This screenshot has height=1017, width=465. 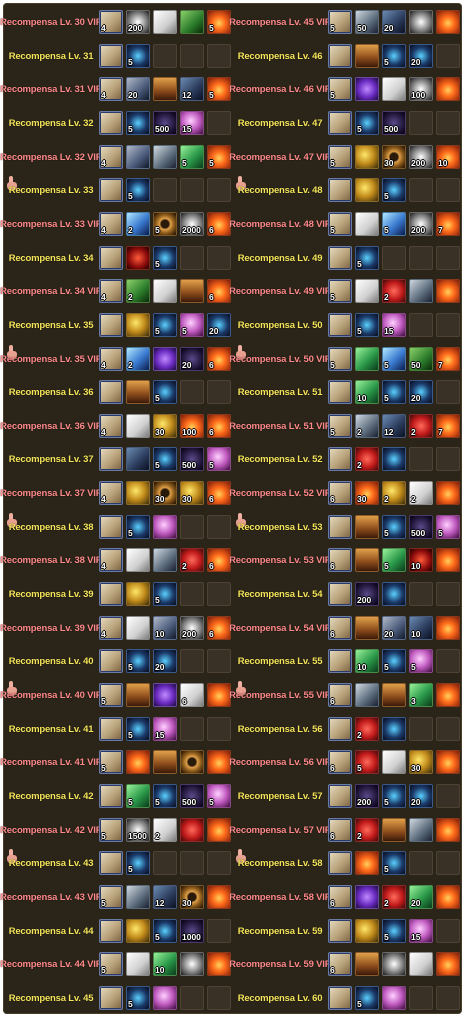 What do you see at coordinates (138, 830) in the screenshot?
I see `item-slot: 1500` at bounding box center [138, 830].